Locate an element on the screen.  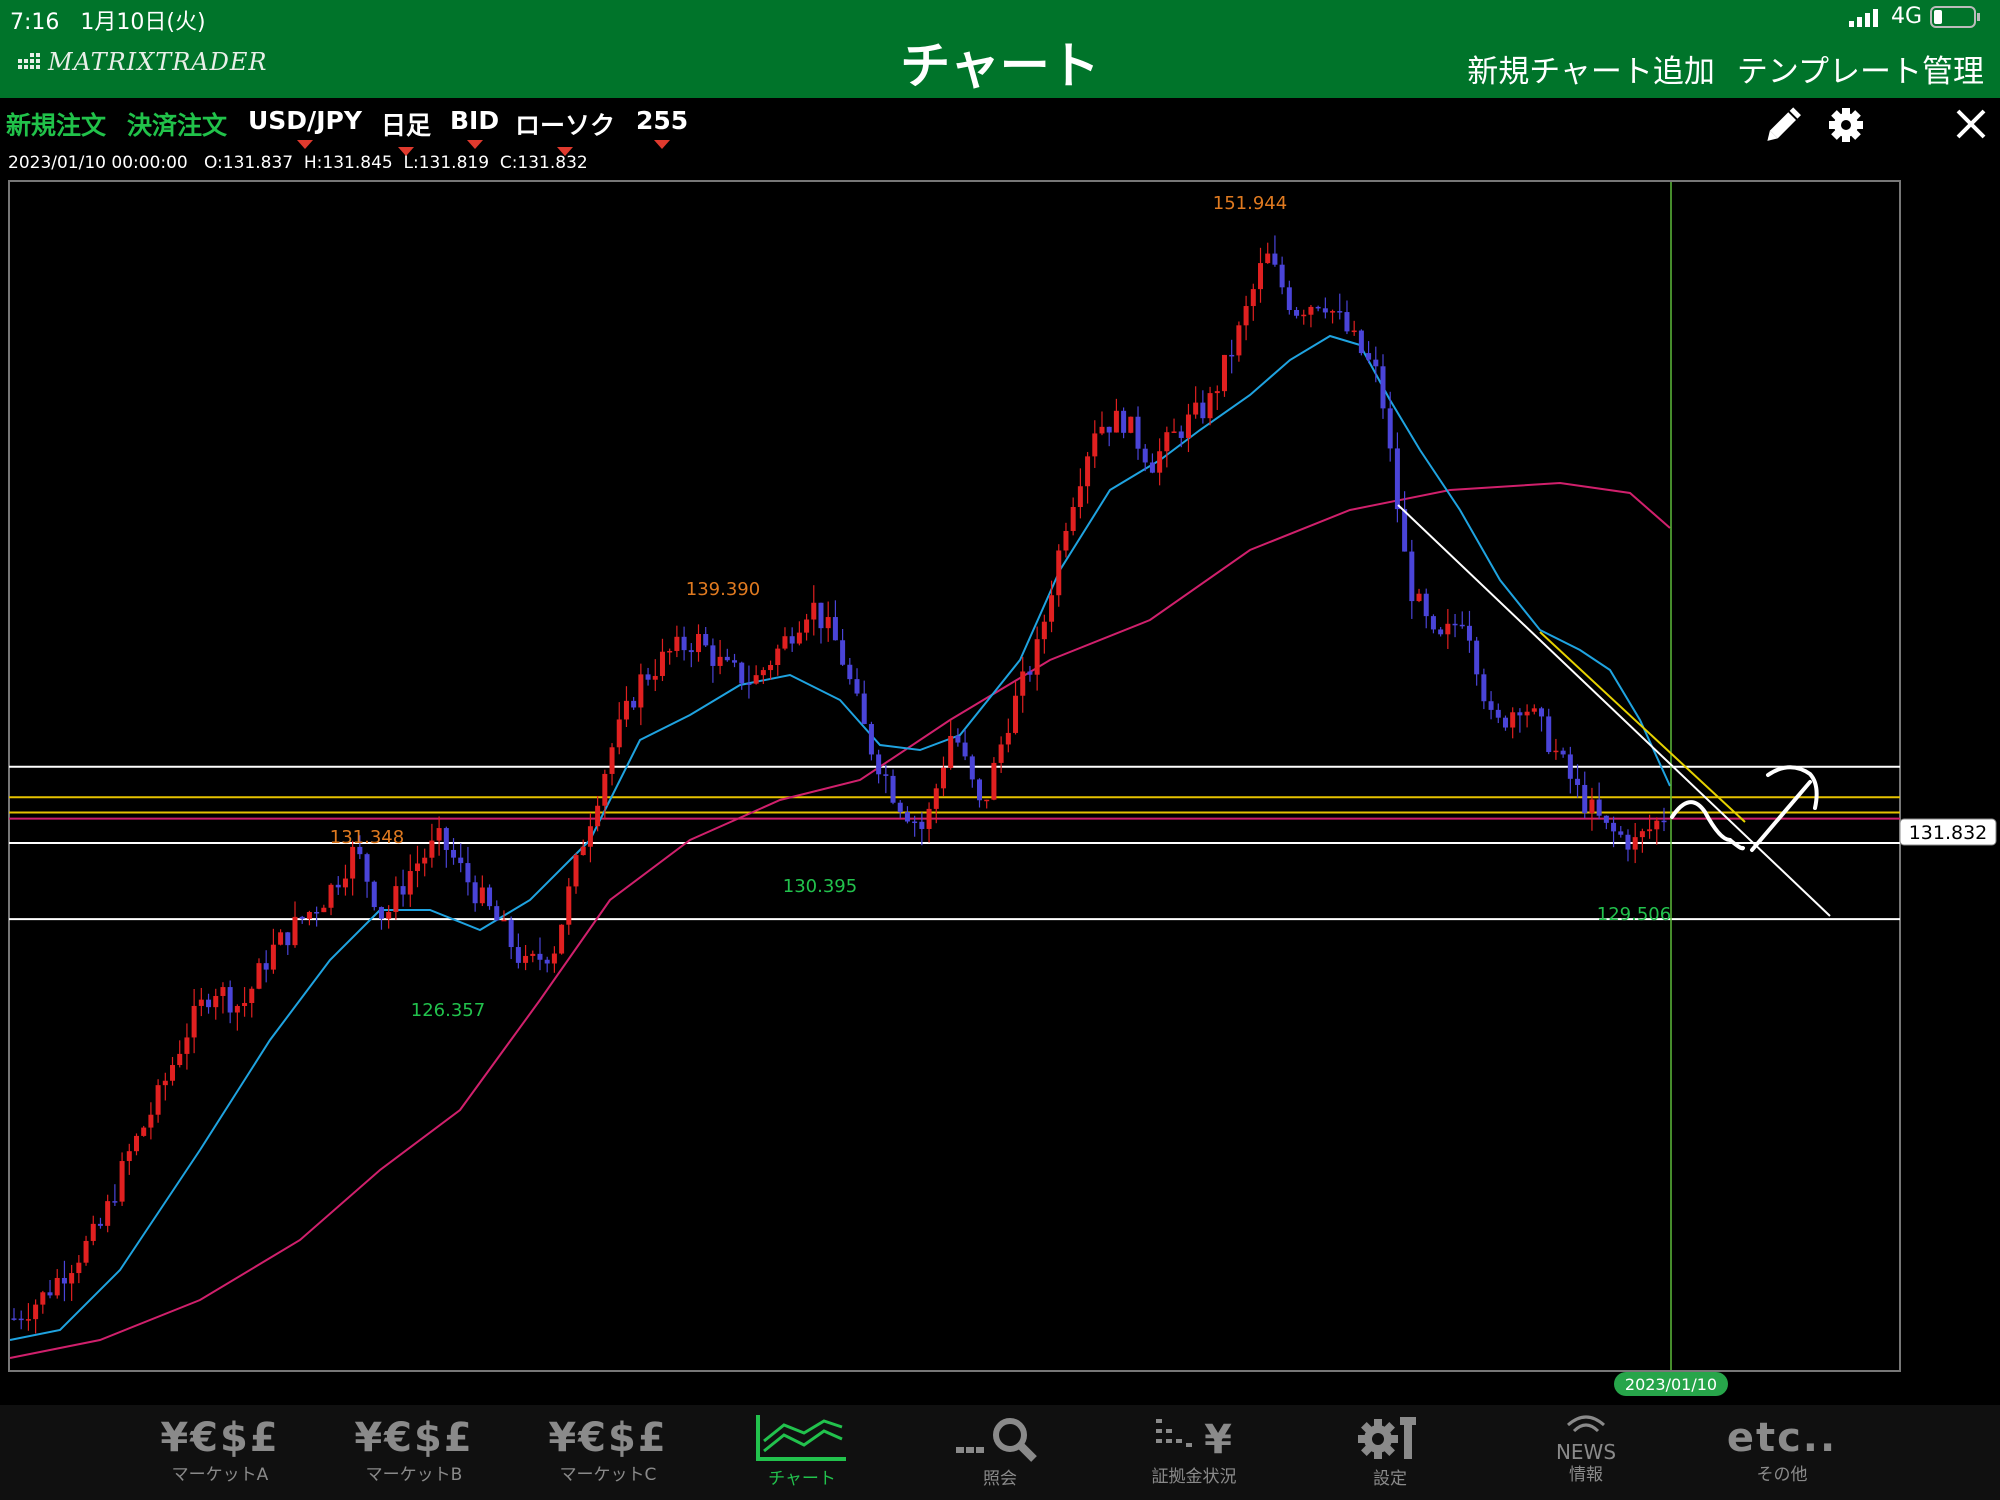
tab-inquiry: 照会 is located at coordinates (1000, 1452).